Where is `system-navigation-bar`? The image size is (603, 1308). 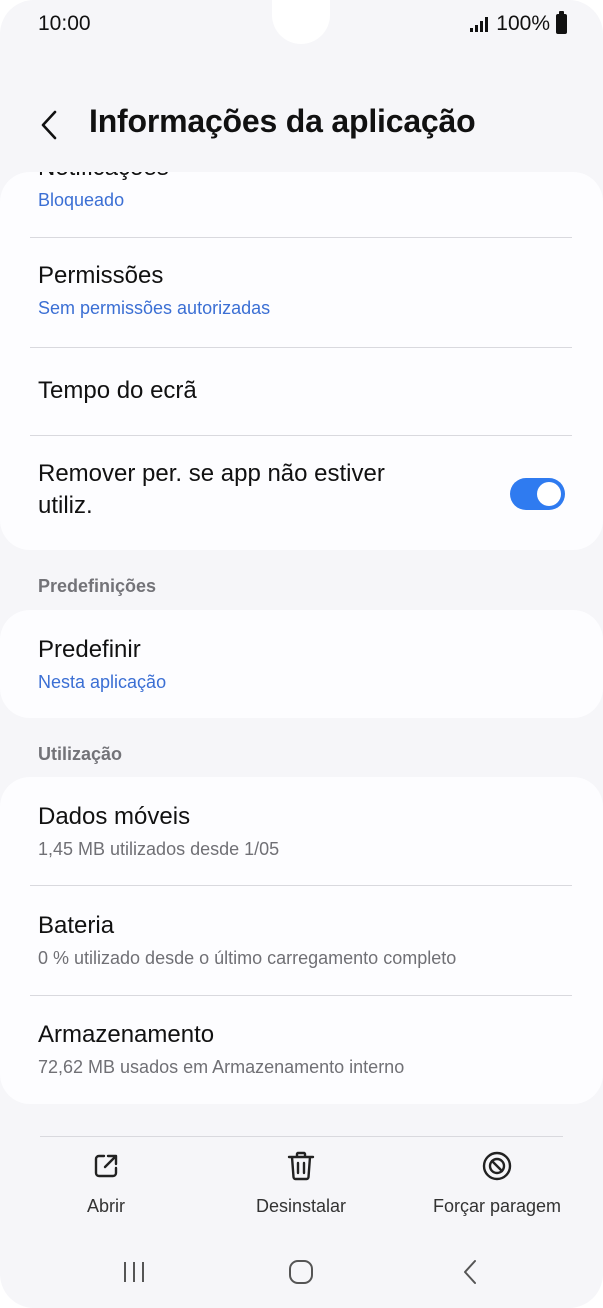
system-navigation-bar is located at coordinates (301, 1273).